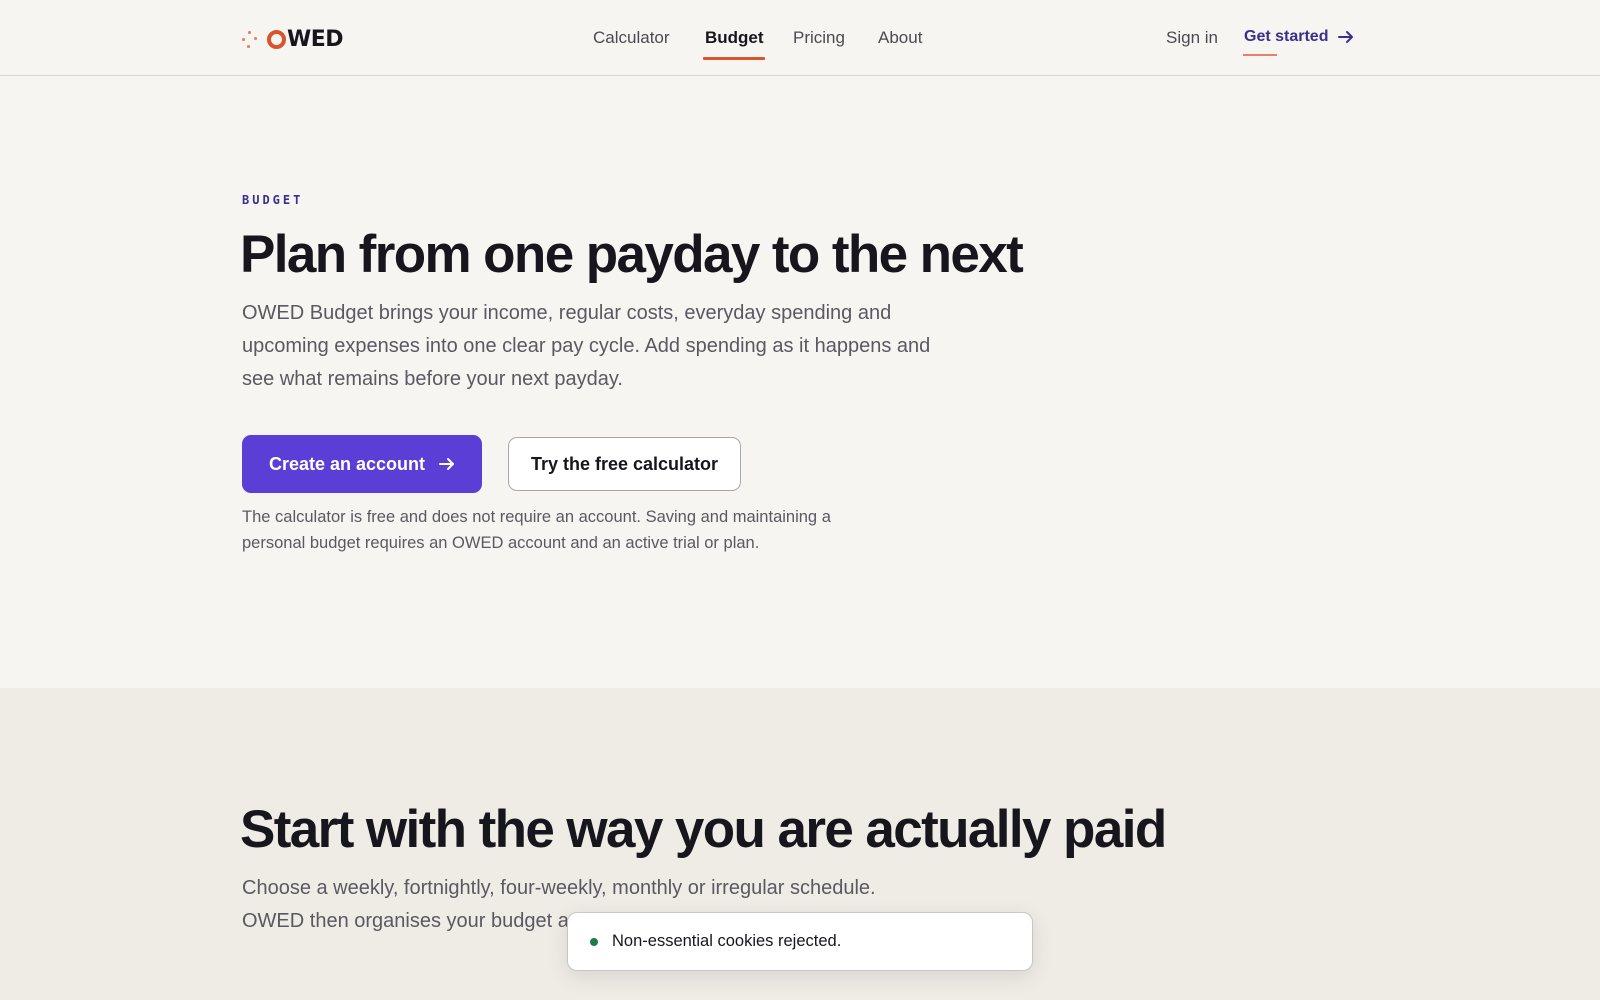  I want to click on sign-in-link: Sign in, so click(1192, 38).